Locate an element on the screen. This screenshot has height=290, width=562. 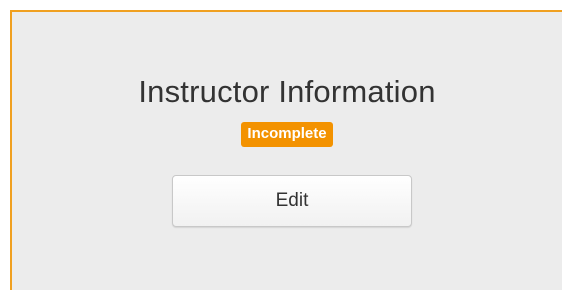
status-badge: Incomplete is located at coordinates (287, 134).